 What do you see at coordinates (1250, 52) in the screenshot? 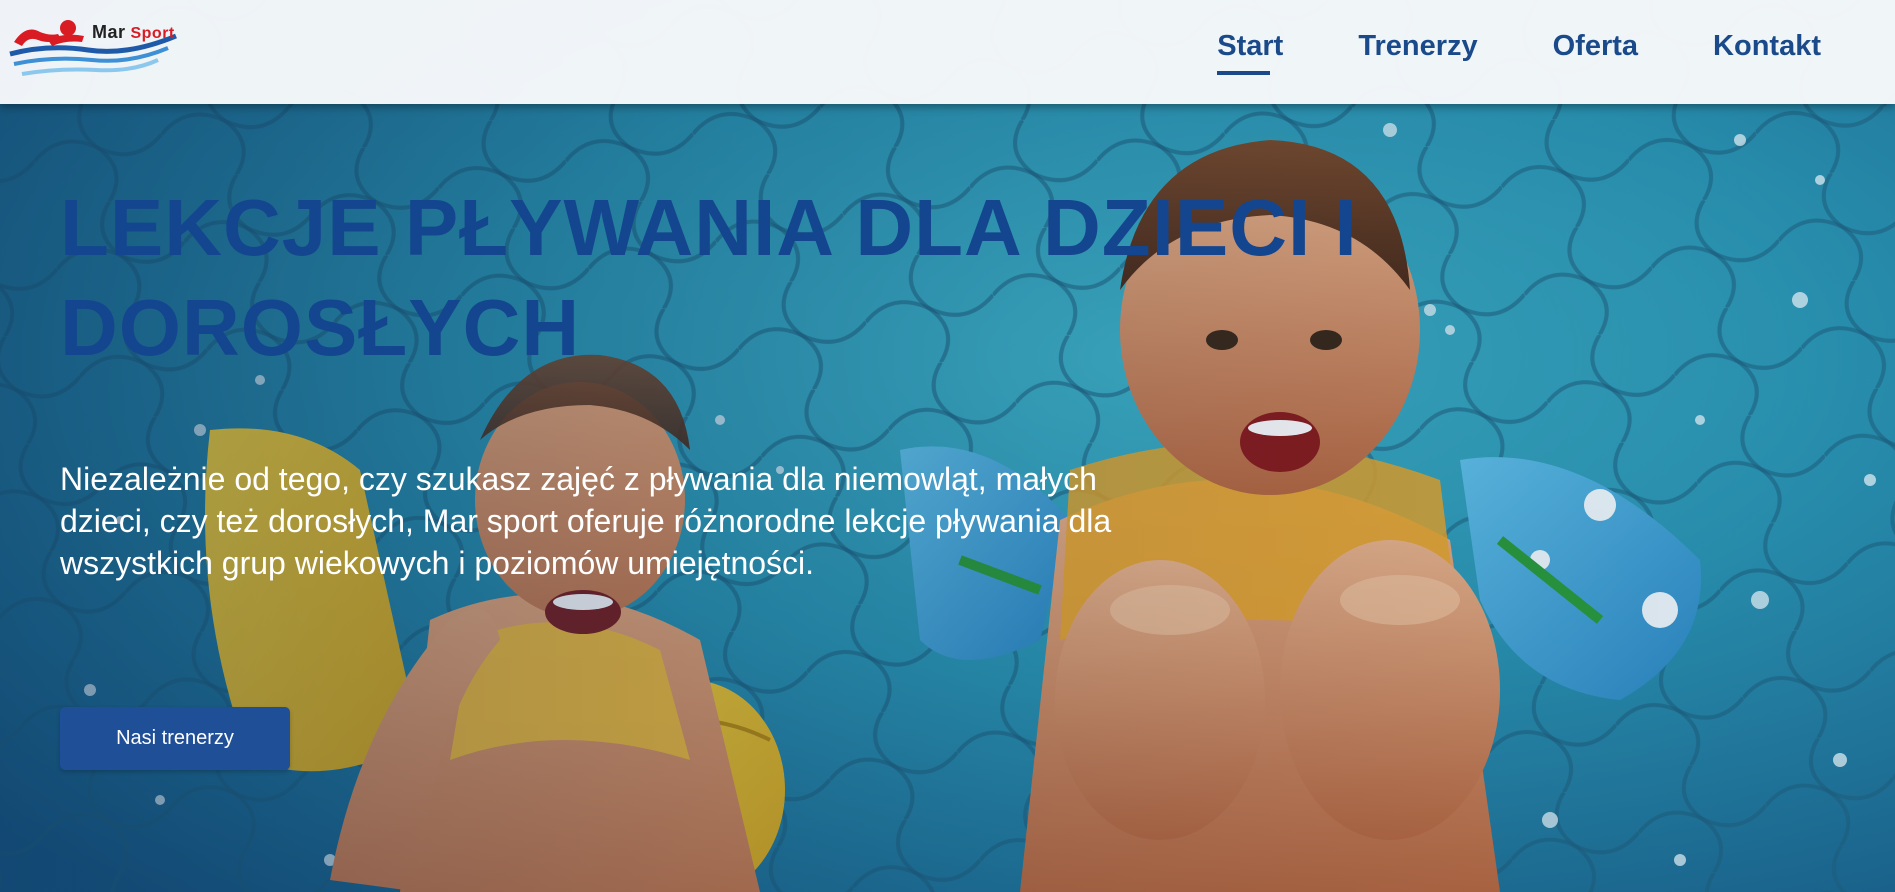
I see `nav-item-start: Start` at bounding box center [1250, 52].